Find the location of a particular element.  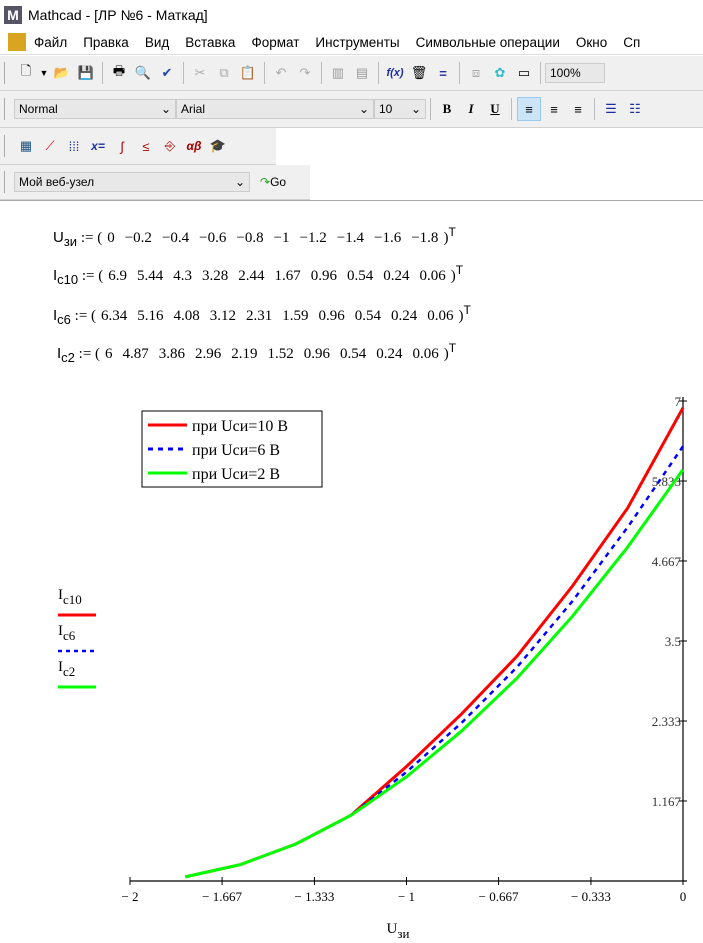

evaluation-button: x= is located at coordinates (98, 146).